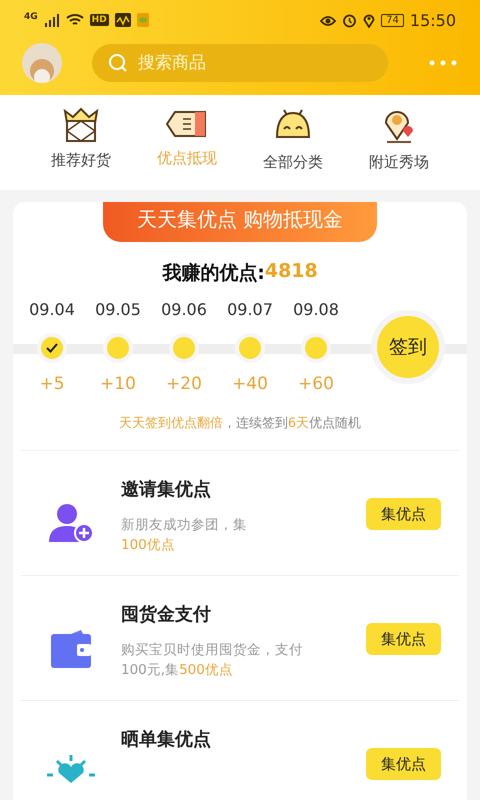 This screenshot has width=480, height=800. Describe the element at coordinates (166, 614) in the screenshot. I see `task-title: 囤货金支付` at that location.